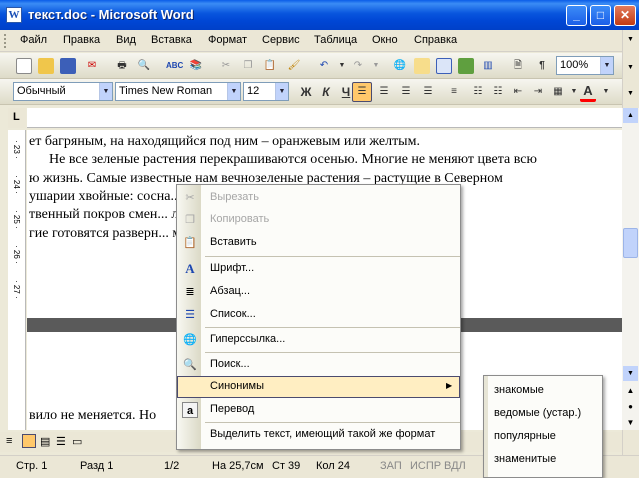  Describe the element at coordinates (630, 67) in the screenshot. I see `toolbar-options-icon: ▼` at that location.